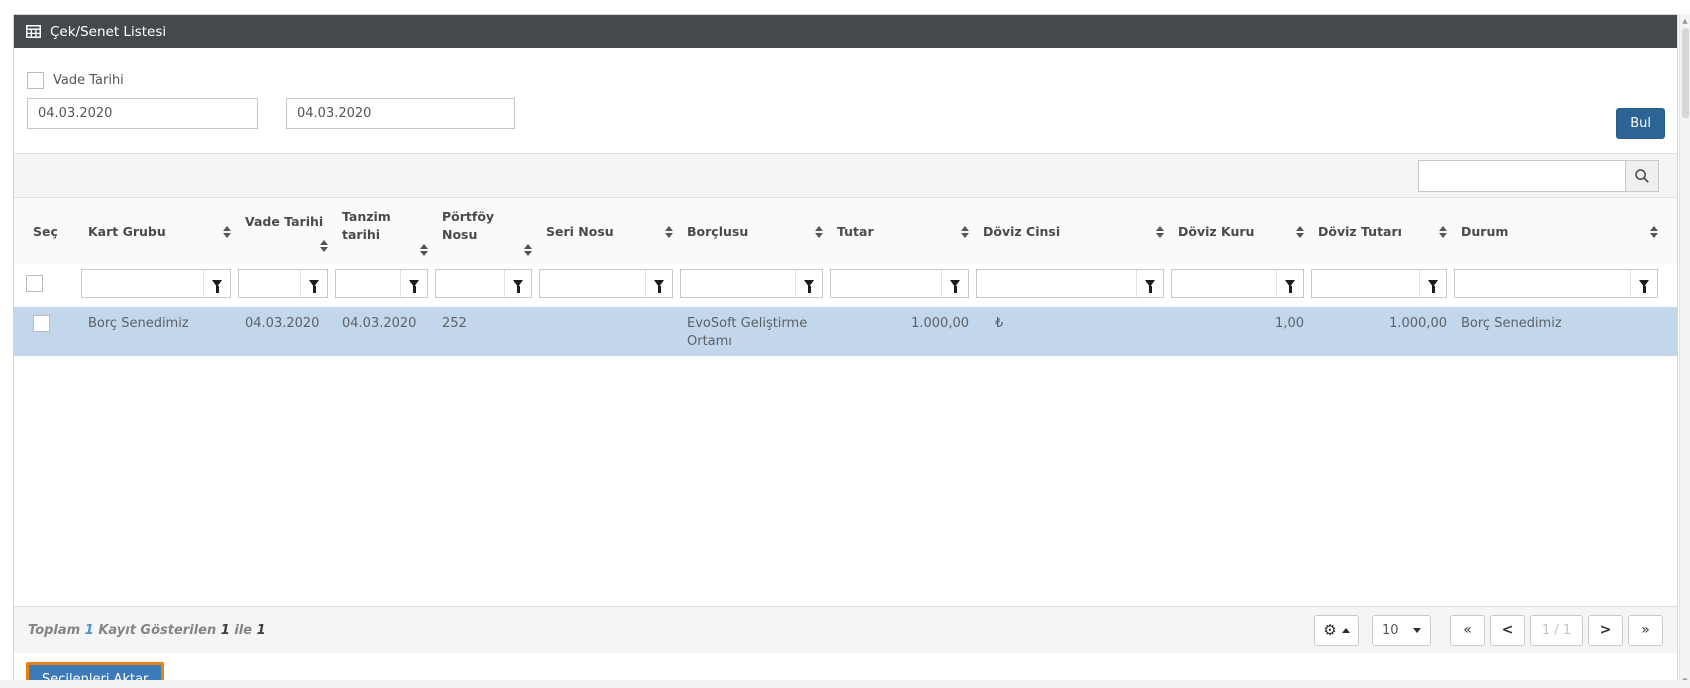 The image size is (1690, 688). Describe the element at coordinates (1418, 324) in the screenshot. I see `cell-doviz-tutari: 1.000,00` at that location.